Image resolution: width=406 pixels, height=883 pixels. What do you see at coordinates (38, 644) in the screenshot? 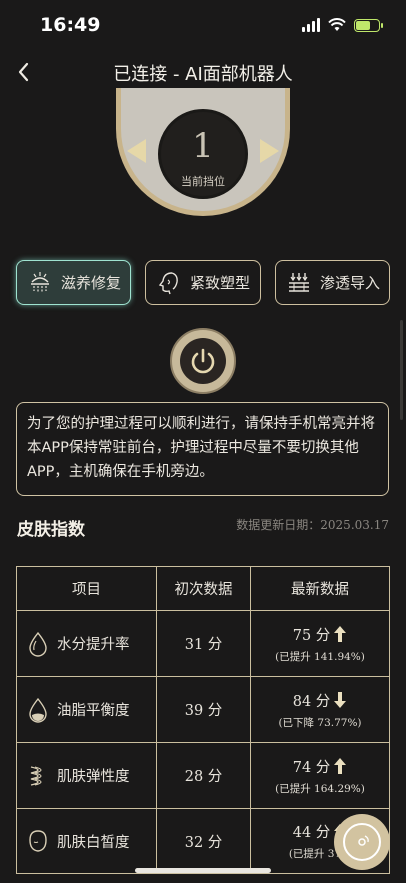
I see `water-drop-icon` at bounding box center [38, 644].